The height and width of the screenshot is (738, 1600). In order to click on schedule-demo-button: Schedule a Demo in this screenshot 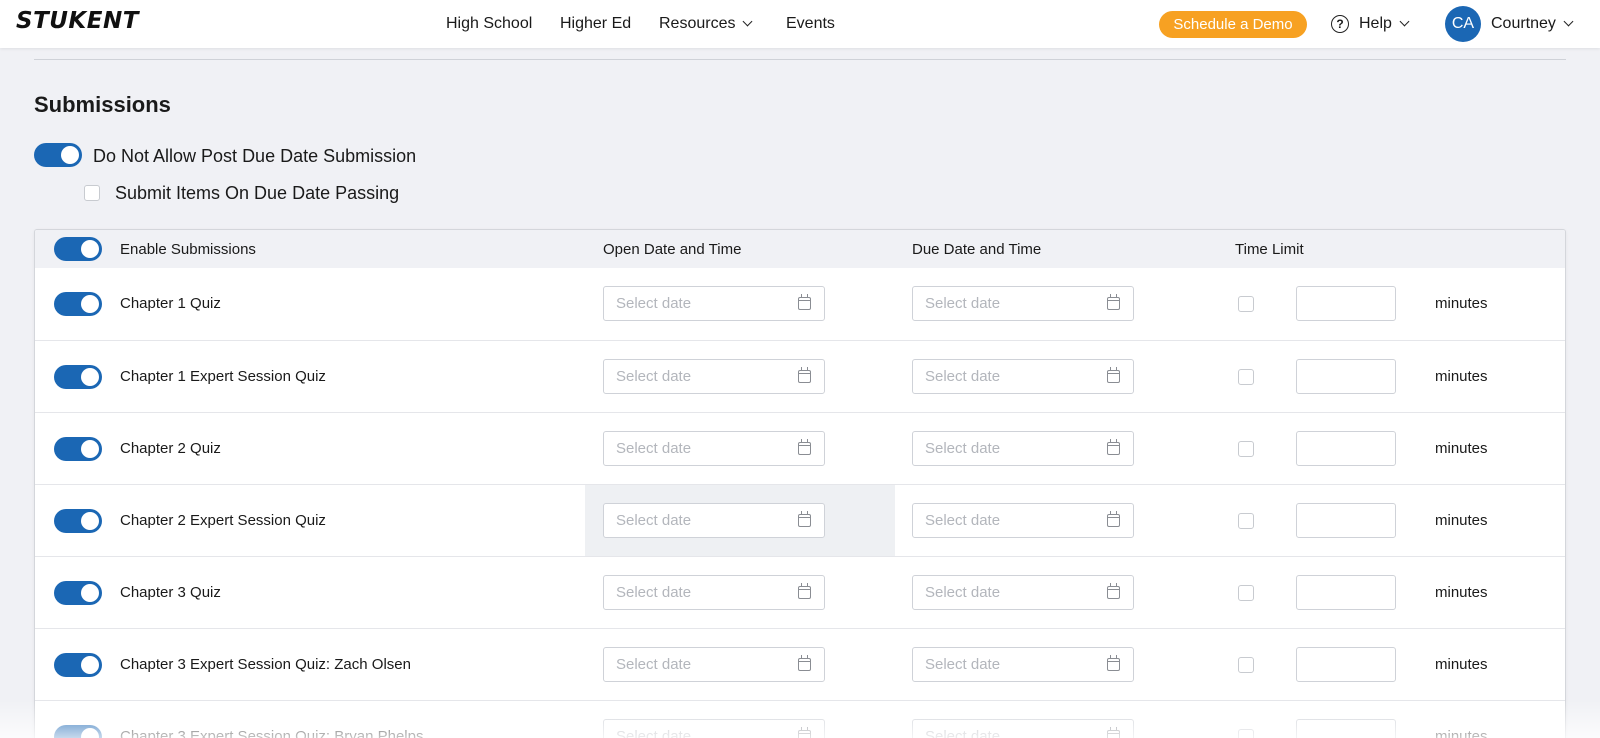, I will do `click(1233, 24)`.